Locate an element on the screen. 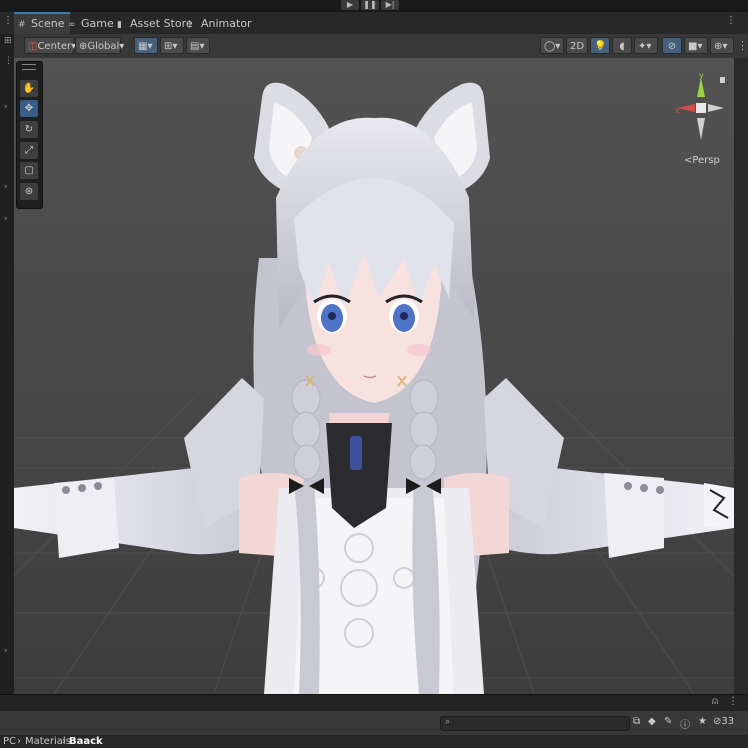  neg-x-axis-cone is located at coordinates (716, 108).